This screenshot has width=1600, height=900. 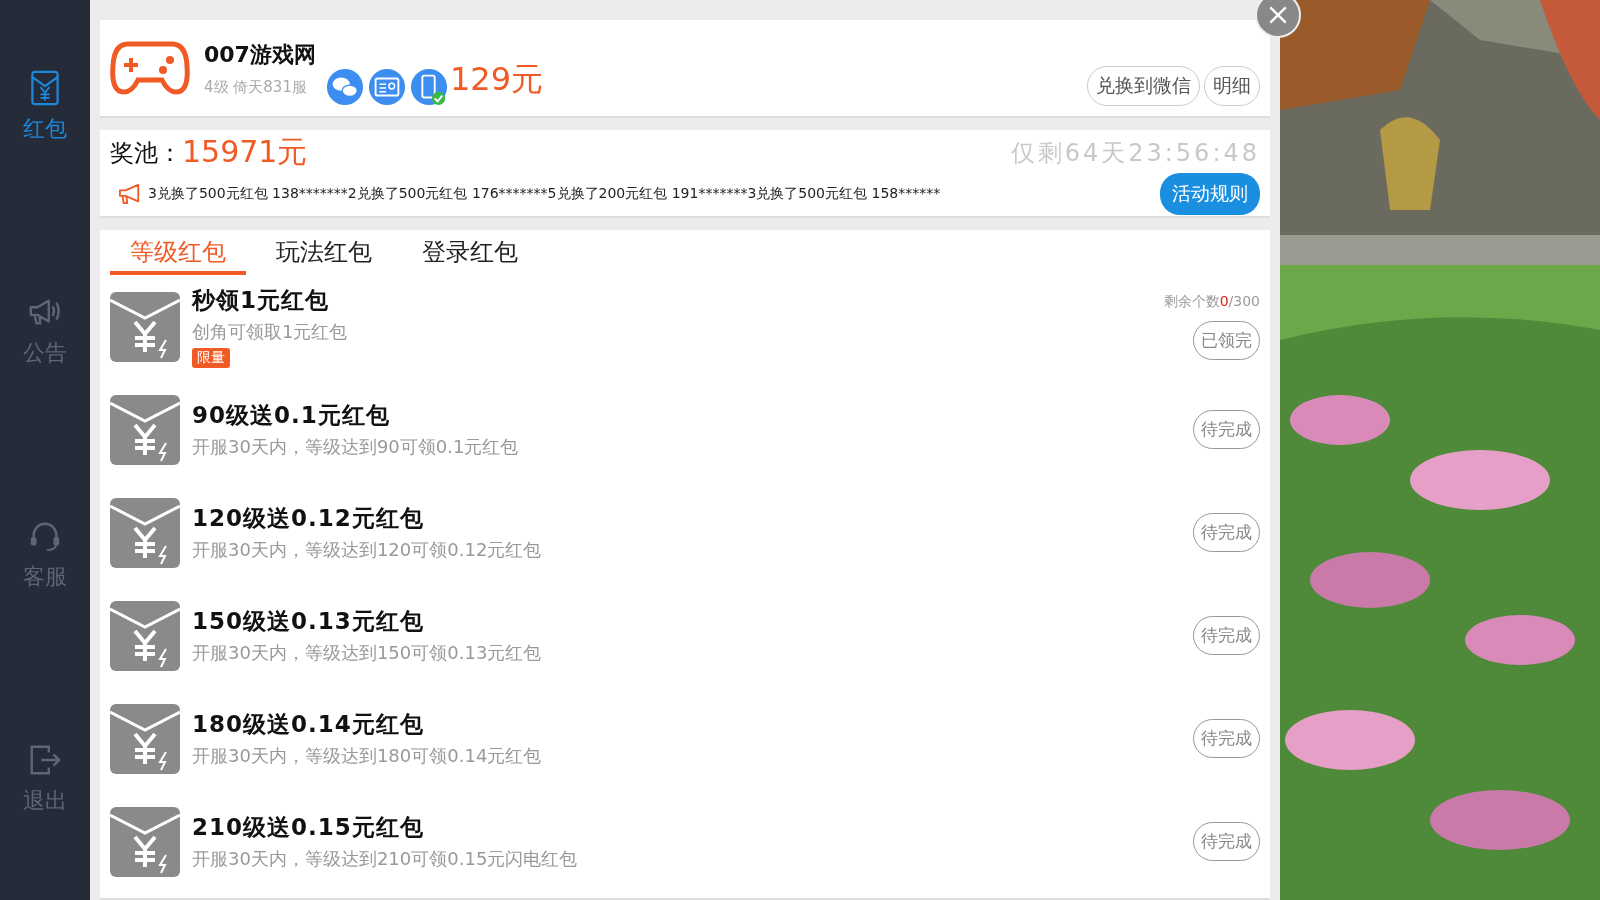 What do you see at coordinates (146, 153) in the screenshot?
I see `pool-label: 奖池：` at bounding box center [146, 153].